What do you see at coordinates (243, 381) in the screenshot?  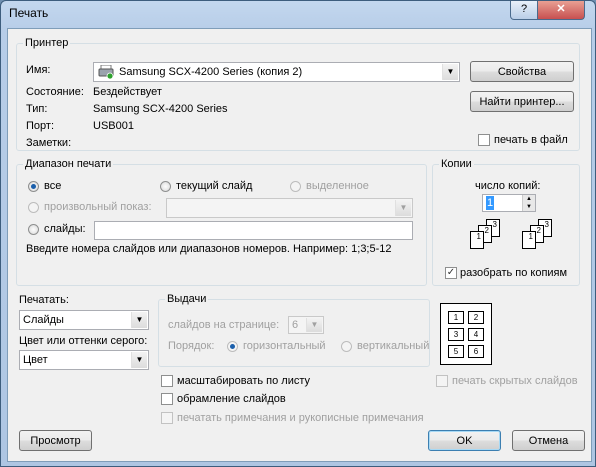 I see `scale-to-fit-label: масштабировать по листу` at bounding box center [243, 381].